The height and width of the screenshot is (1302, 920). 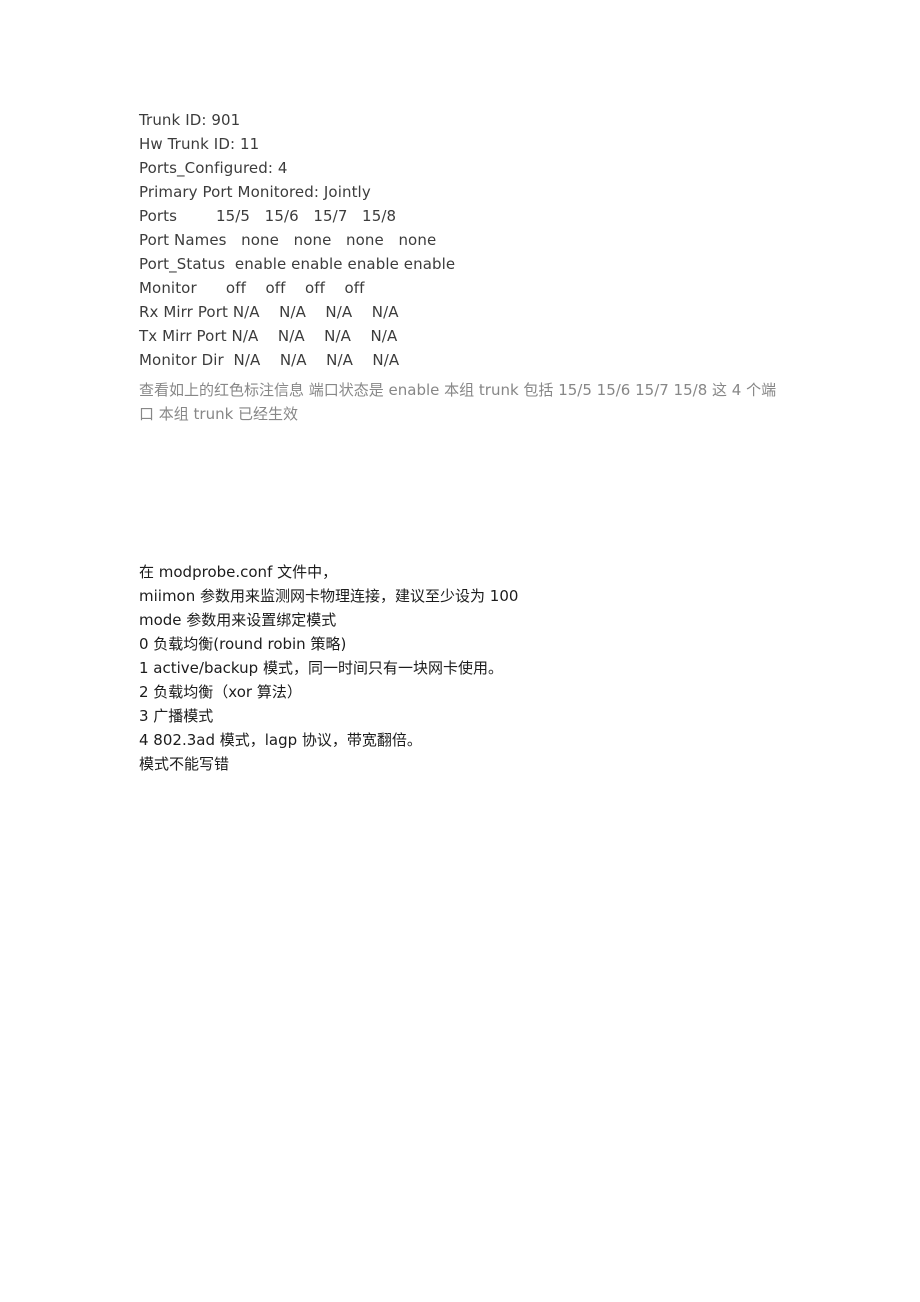 What do you see at coordinates (280, 740) in the screenshot?
I see `notes-line-mode-4: 4 802.3ad 模式，lagp 协议，带宽翻倍。` at bounding box center [280, 740].